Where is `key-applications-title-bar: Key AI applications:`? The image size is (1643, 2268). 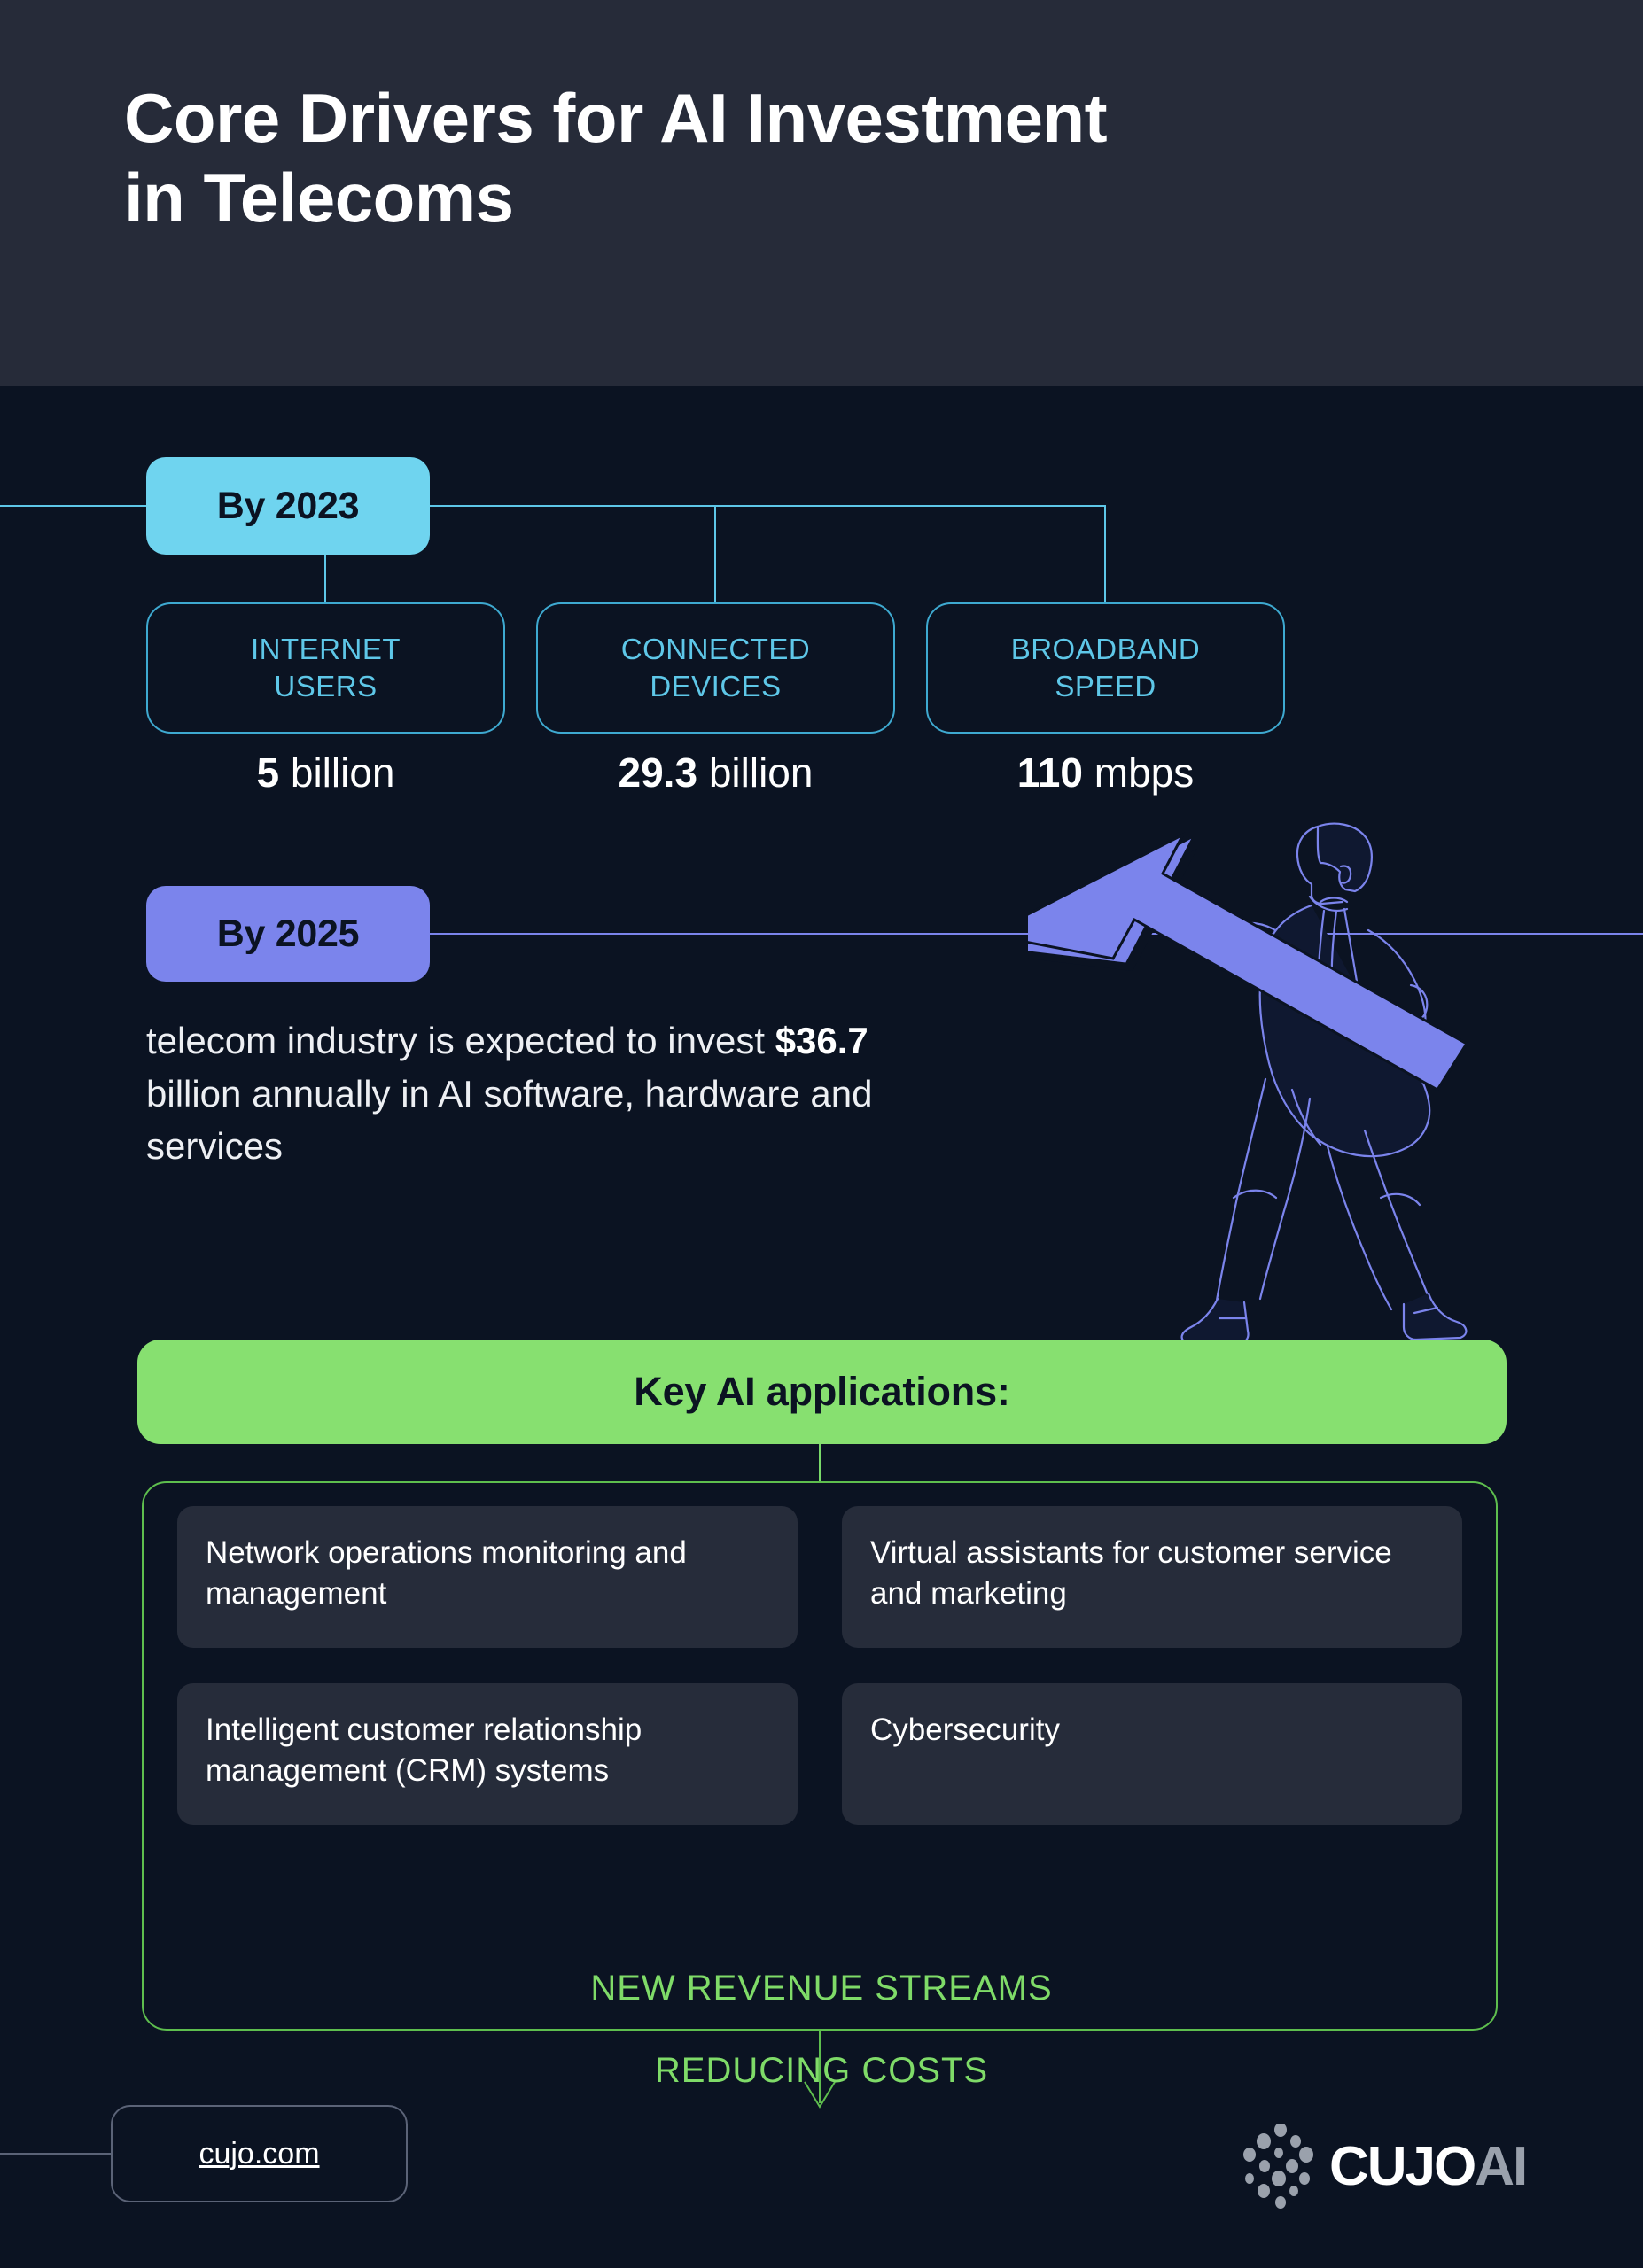 key-applications-title-bar: Key AI applications: is located at coordinates (822, 1392).